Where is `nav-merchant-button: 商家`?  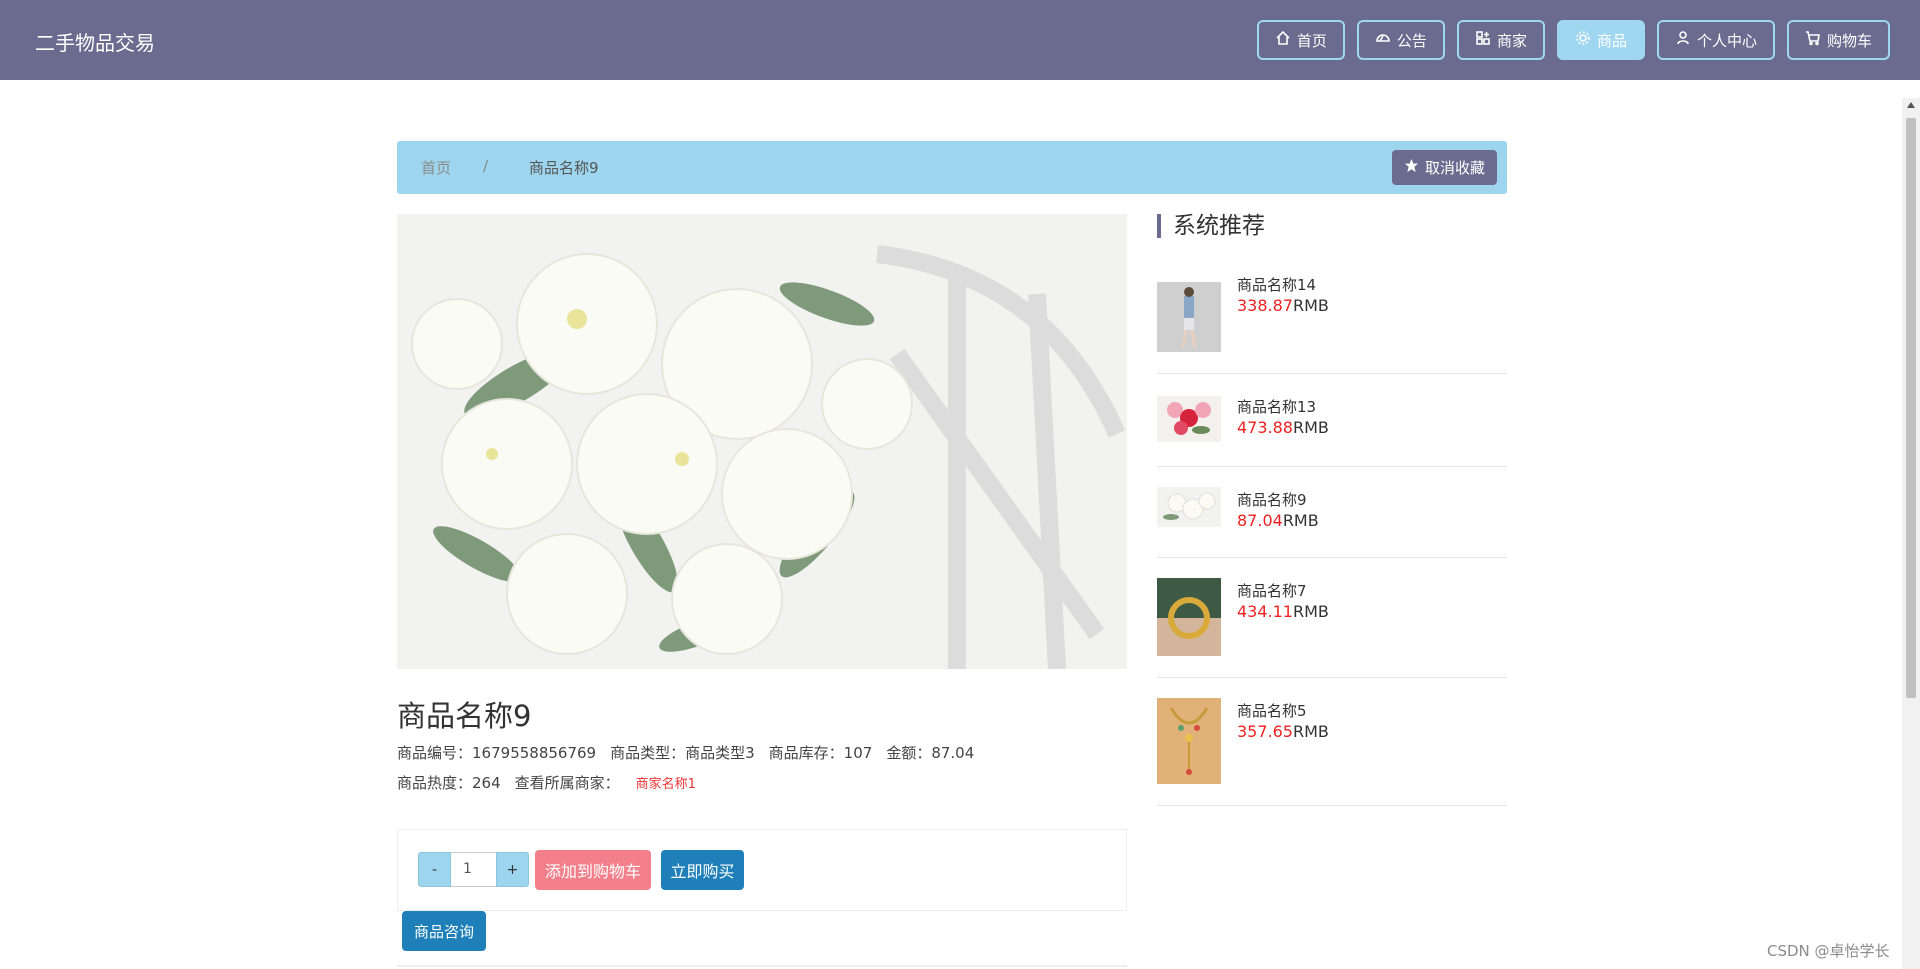
nav-merchant-button: 商家 is located at coordinates (1500, 40).